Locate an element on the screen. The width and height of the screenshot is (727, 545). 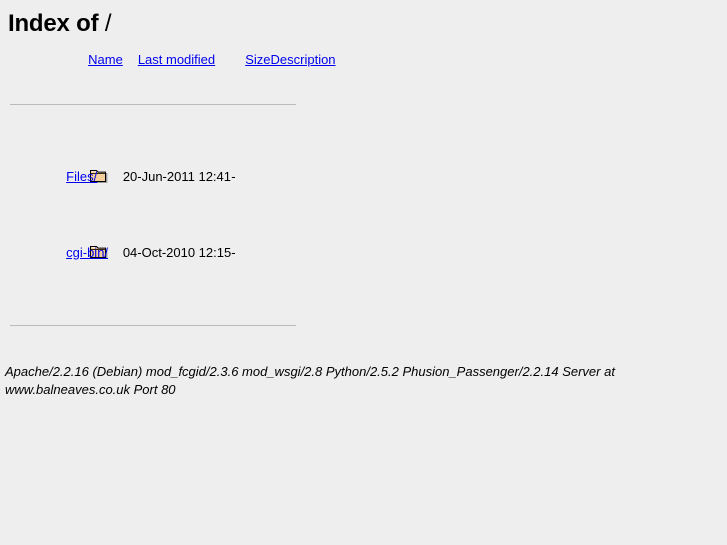
table-footer-separator-row is located at coordinates (173, 323).